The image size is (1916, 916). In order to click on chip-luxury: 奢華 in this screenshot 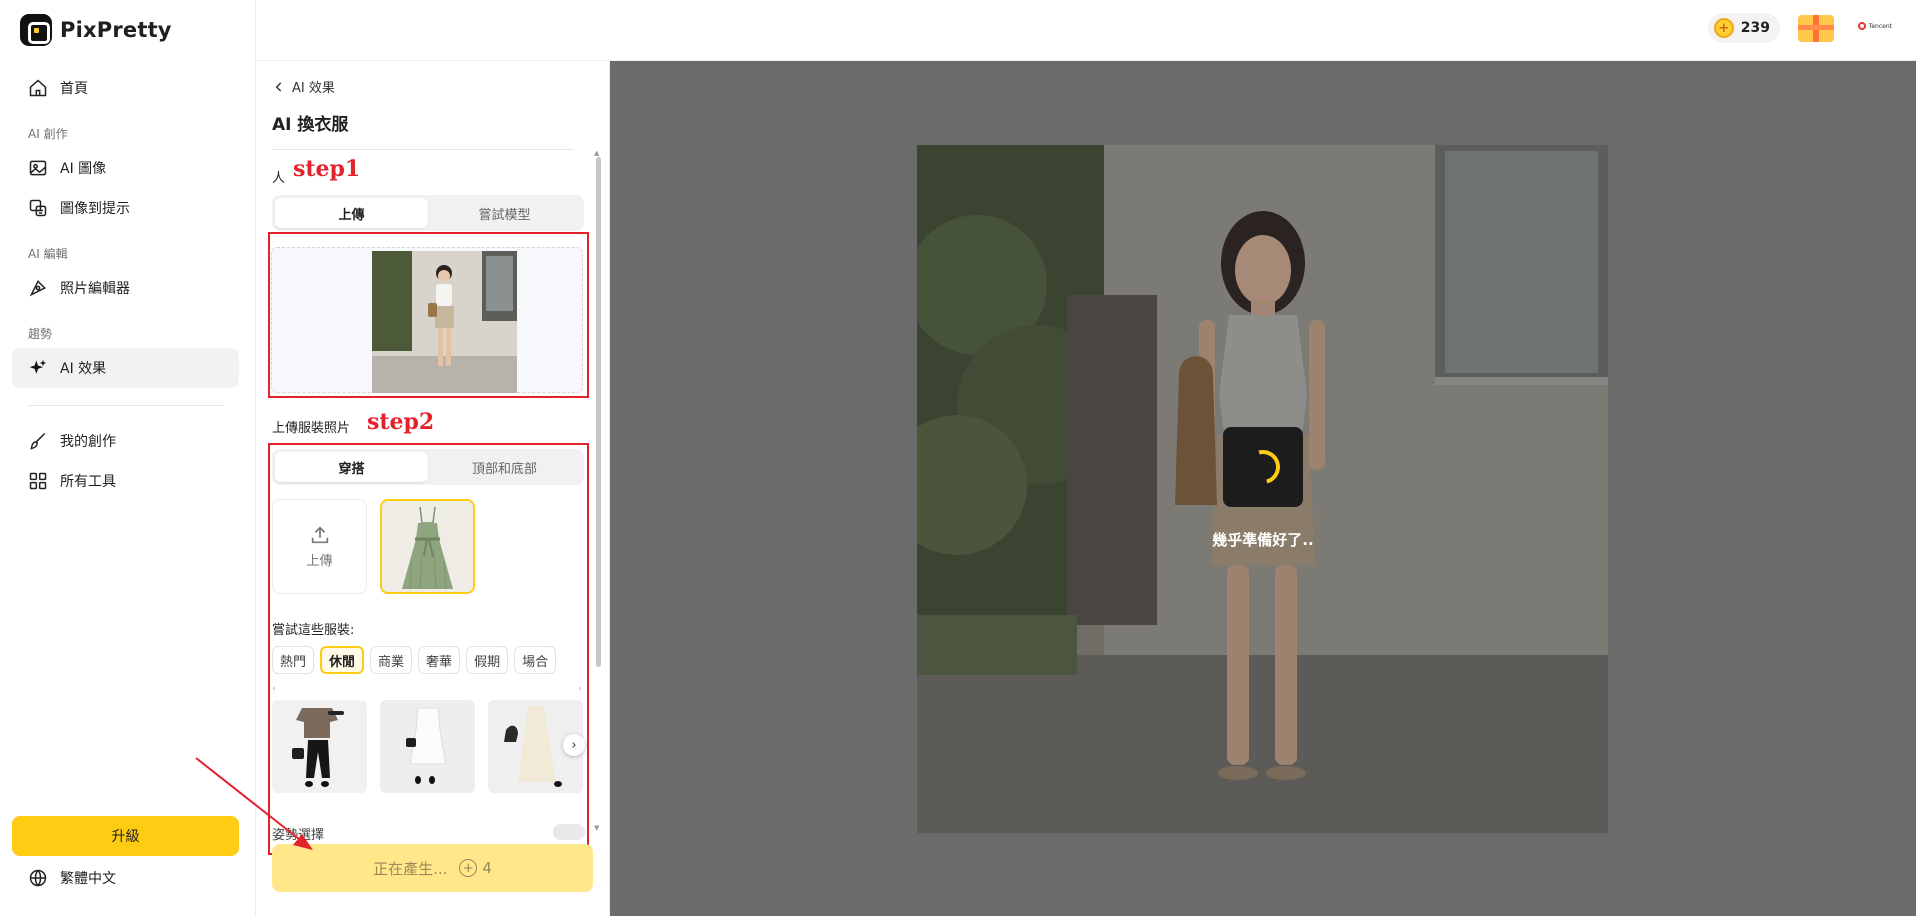, I will do `click(439, 660)`.